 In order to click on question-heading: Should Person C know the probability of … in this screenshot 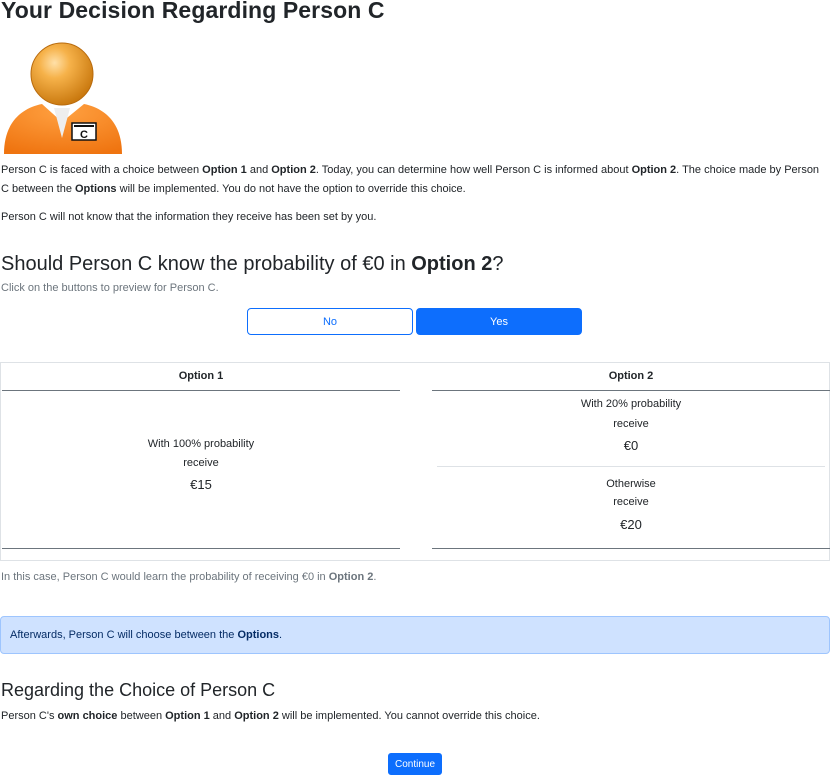, I will do `click(252, 264)`.